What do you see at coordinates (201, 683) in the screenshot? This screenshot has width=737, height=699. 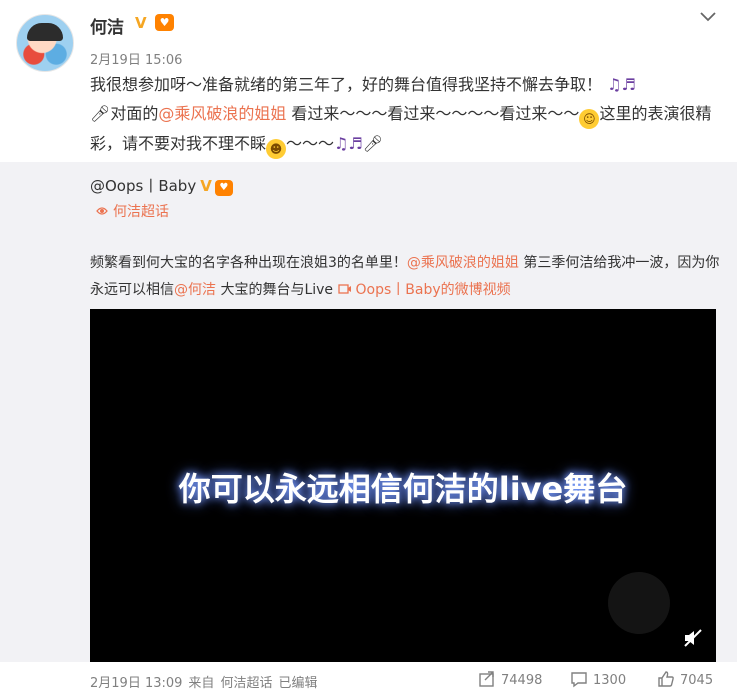 I see `source-prefix: 来自` at bounding box center [201, 683].